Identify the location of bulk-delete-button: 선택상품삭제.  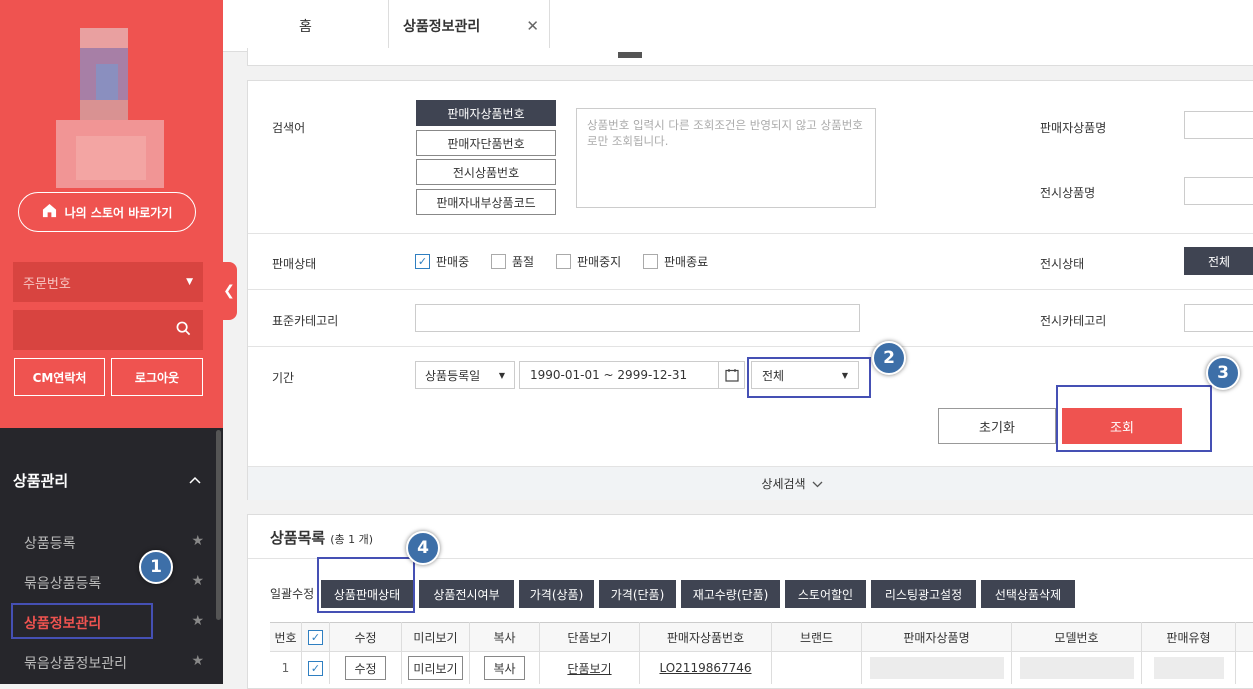
(1028, 594).